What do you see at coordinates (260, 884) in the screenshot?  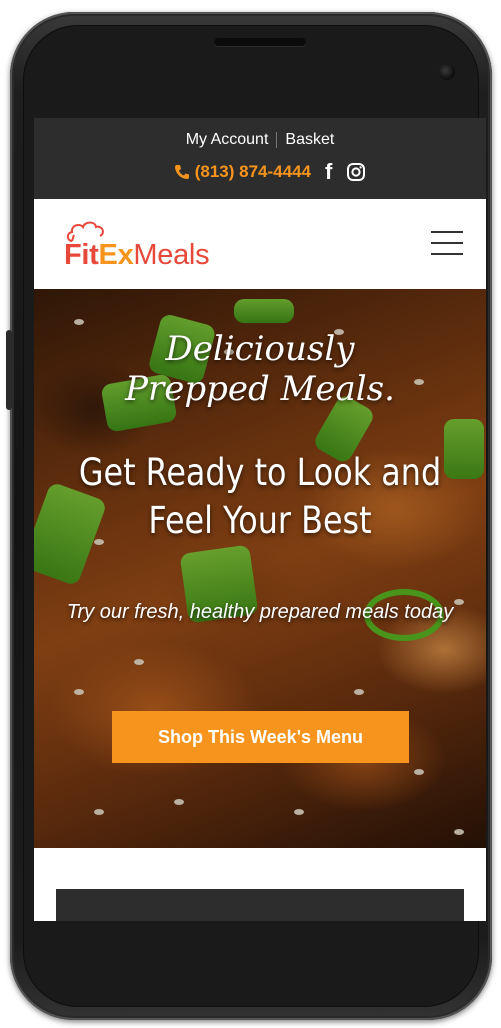 I see `content-section` at bounding box center [260, 884].